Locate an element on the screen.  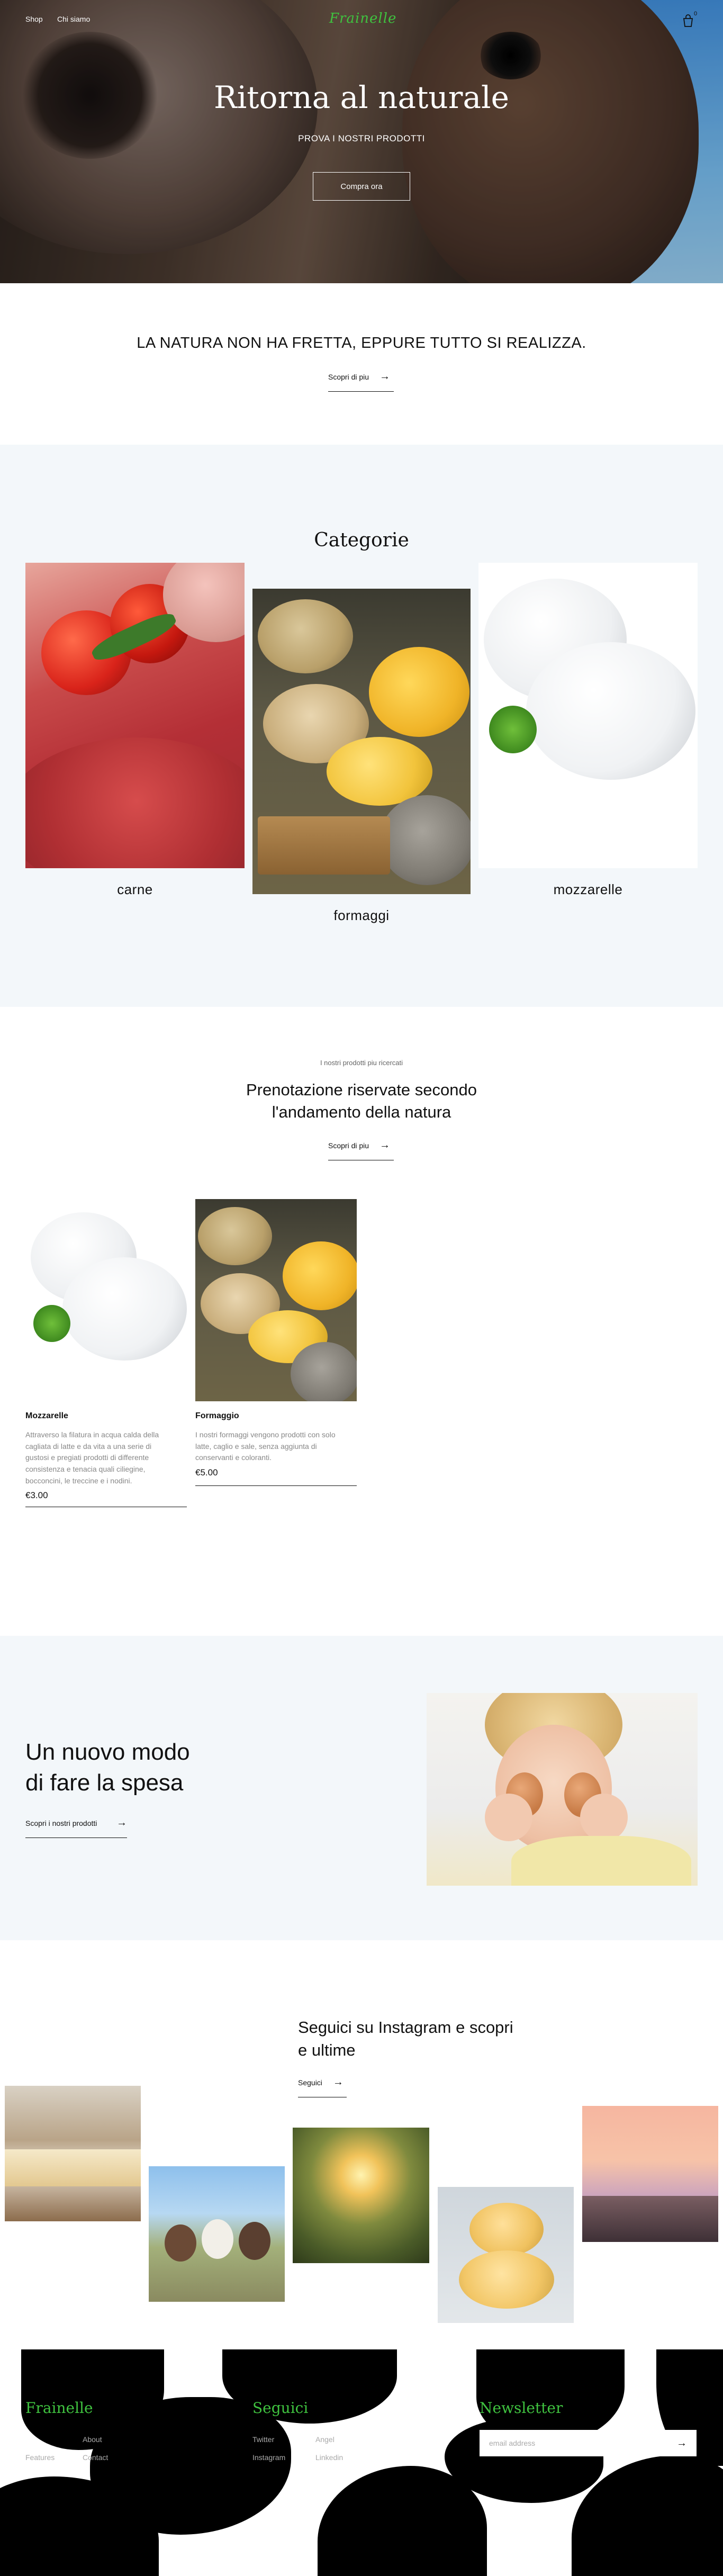
discover-more-link: Scopri di piu → is located at coordinates (361, 381).